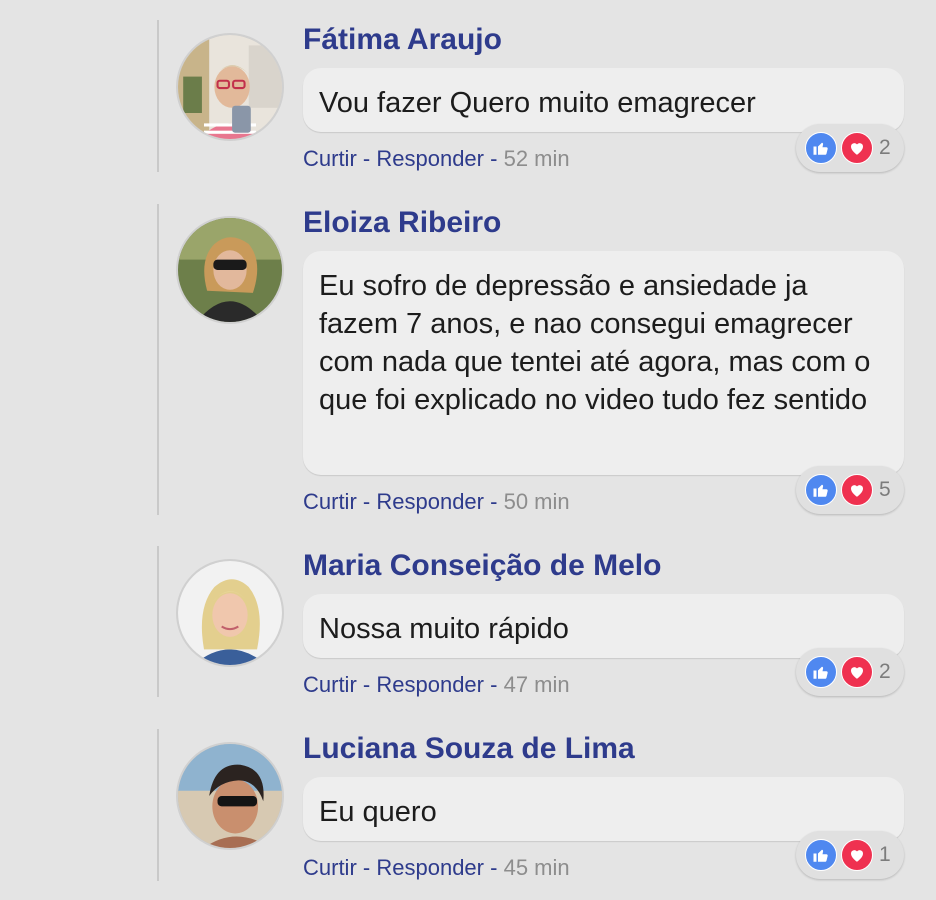 This screenshot has height=900, width=936. What do you see at coordinates (885, 854) in the screenshot?
I see `reaction-count: 1` at bounding box center [885, 854].